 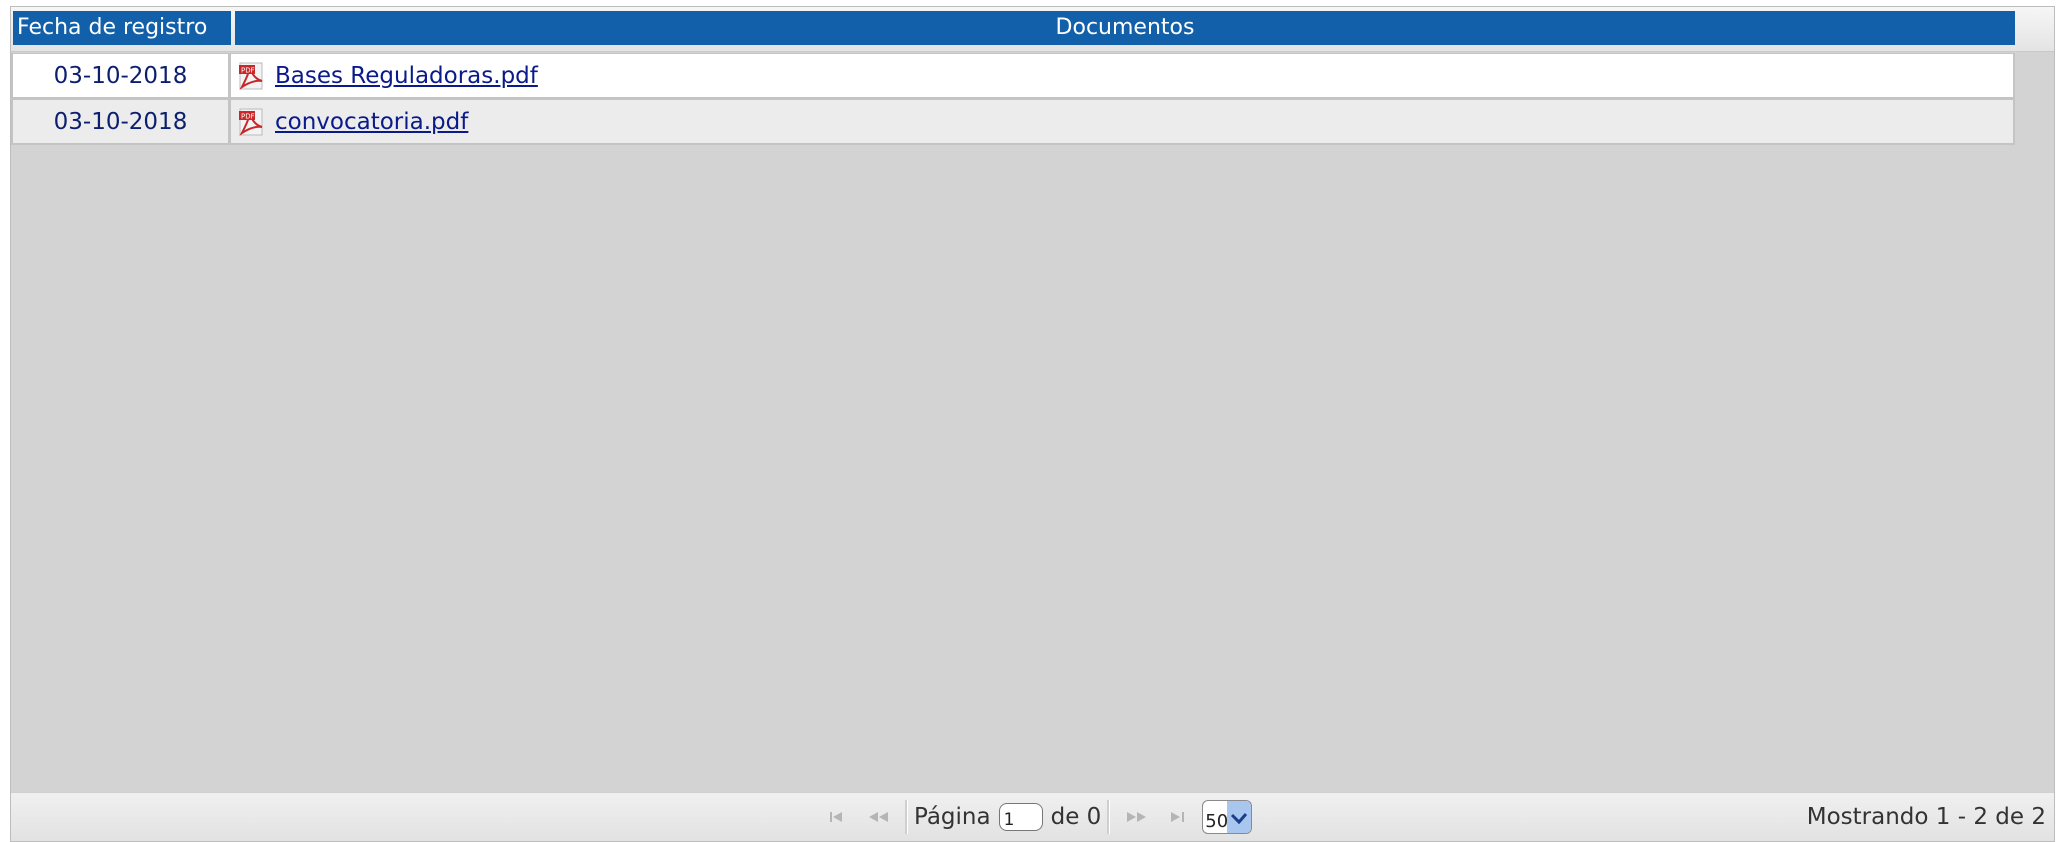 I want to click on document-cell: PDF Bases Reguladoras.pdf, so click(x=384, y=75).